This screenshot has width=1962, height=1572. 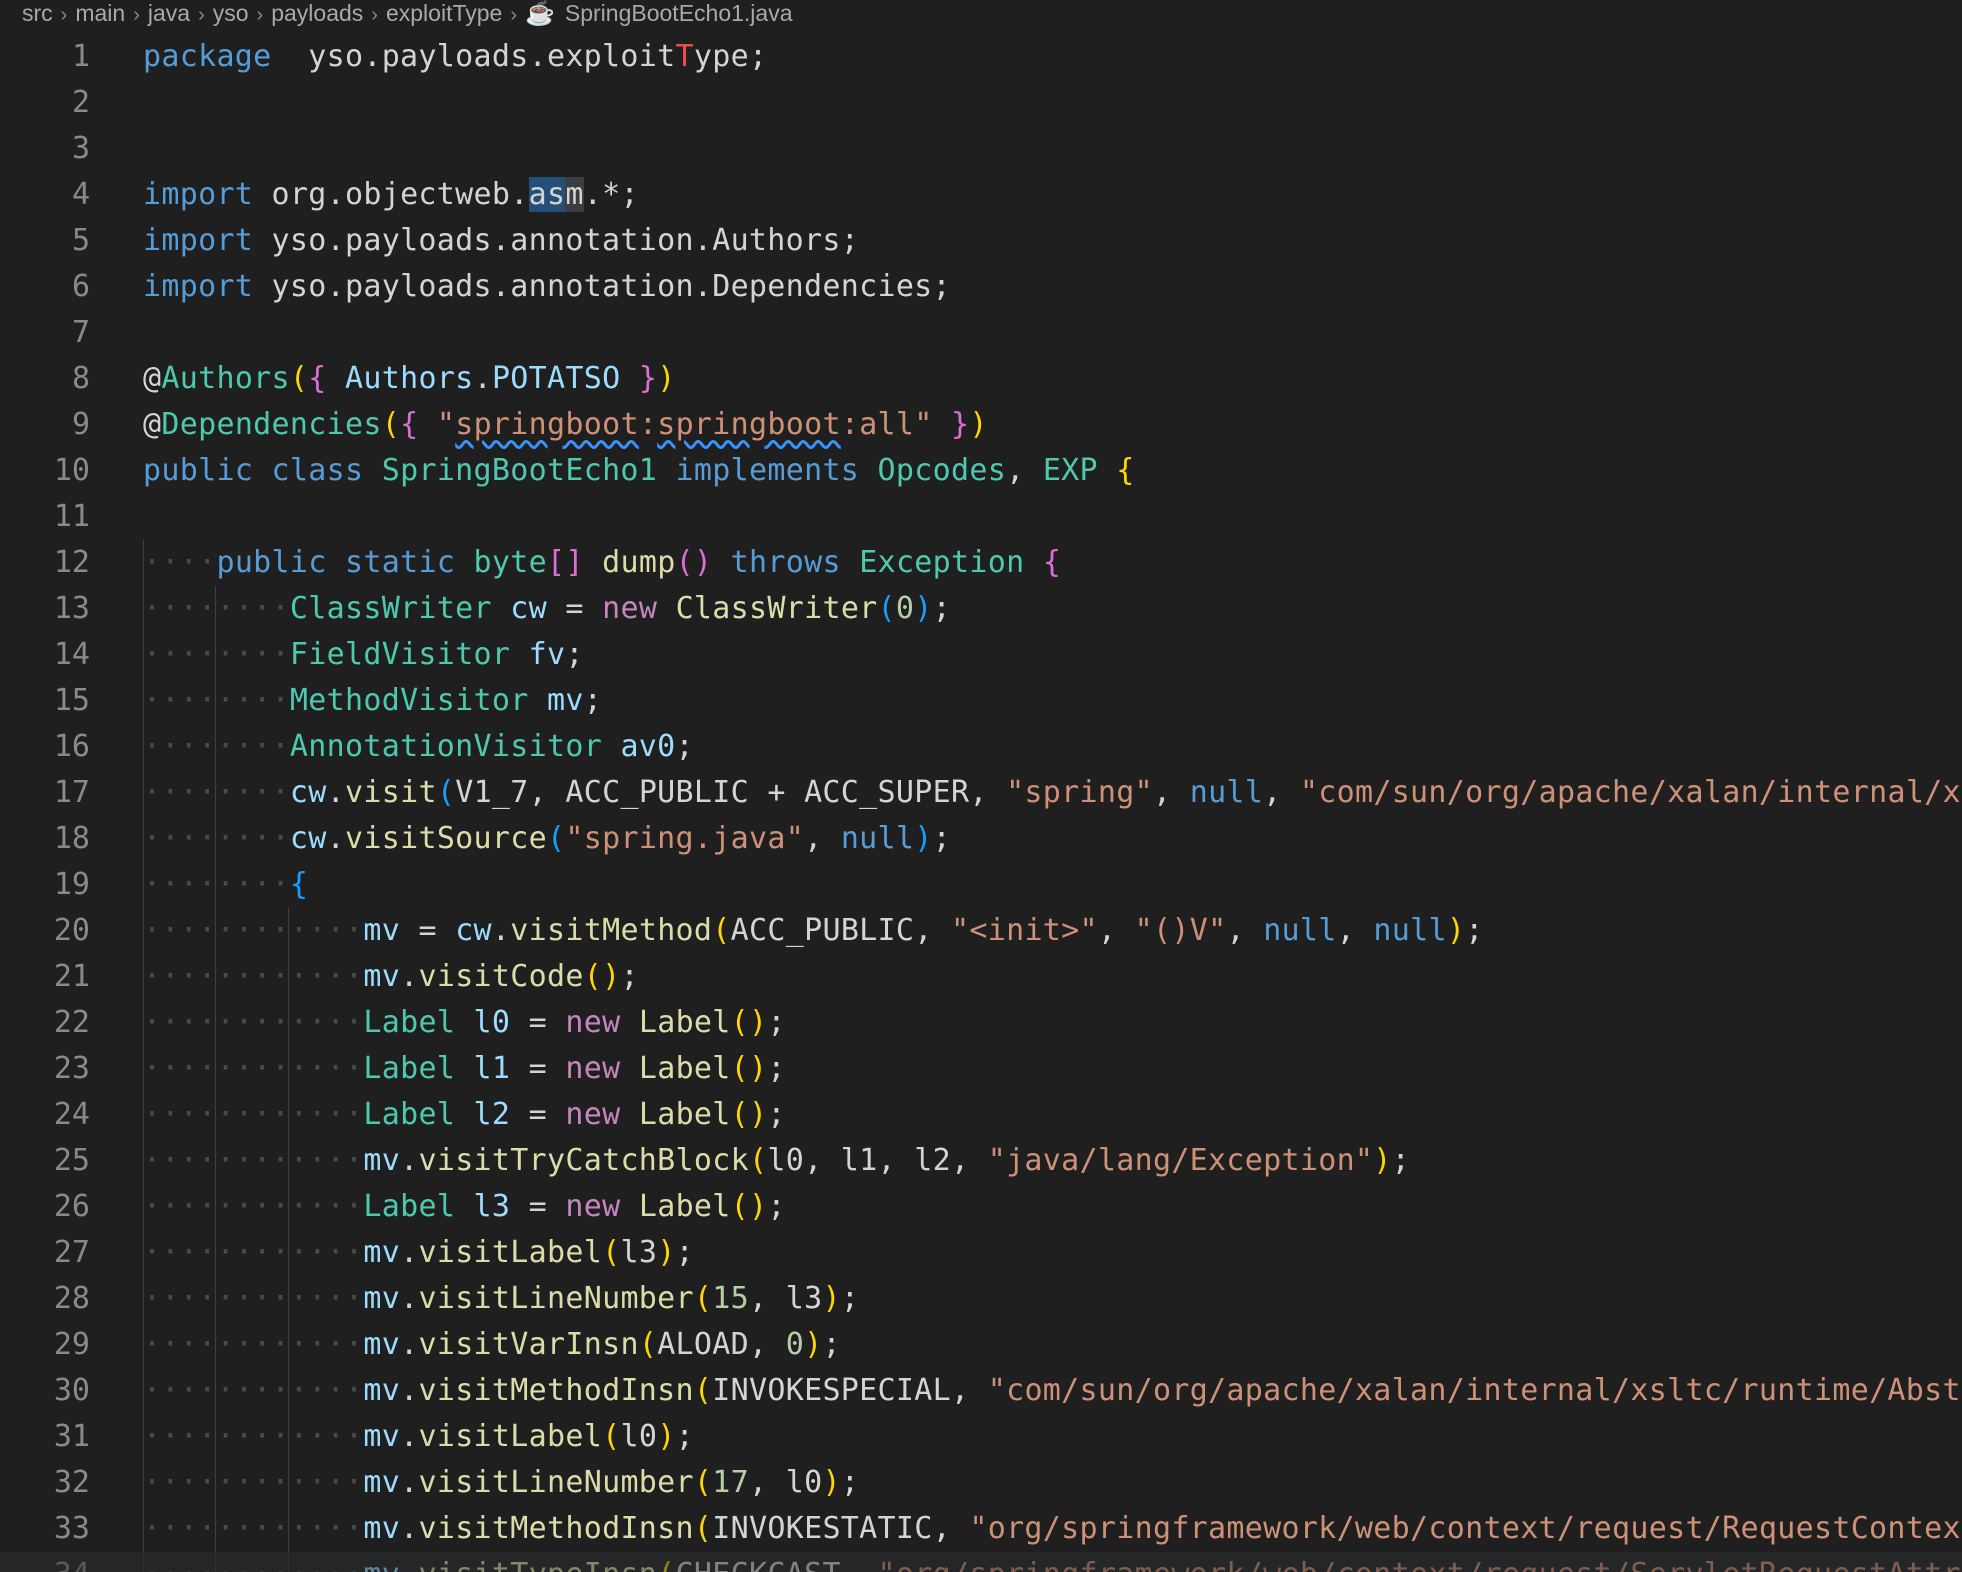 I want to click on code-text: ···· ···· ···· Label l0 = new Label();, so click(x=464, y=1023).